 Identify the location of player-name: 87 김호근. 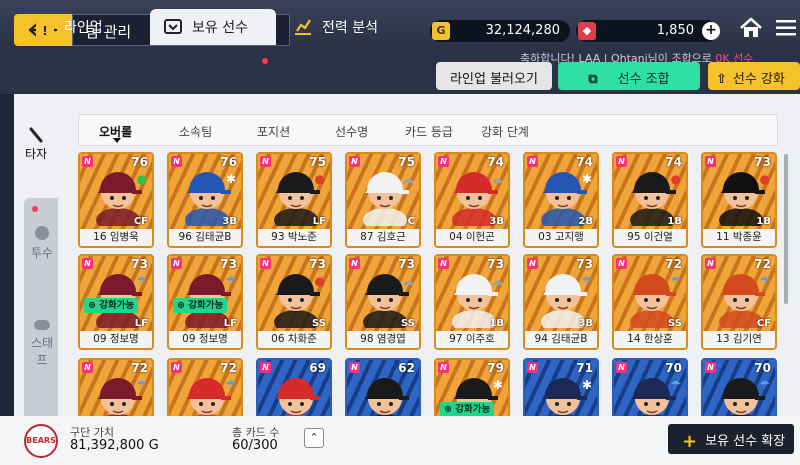
(383, 237).